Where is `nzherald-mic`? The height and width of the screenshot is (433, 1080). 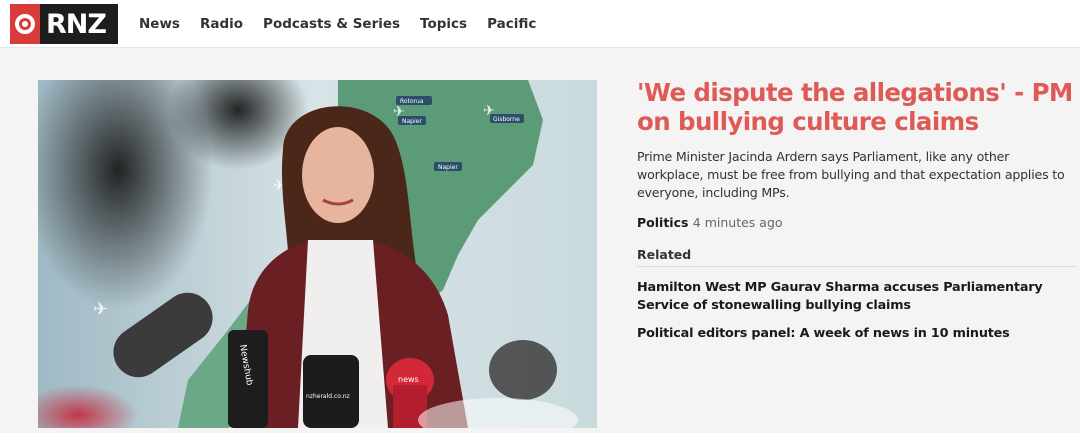
nzherald-mic is located at coordinates (331, 391).